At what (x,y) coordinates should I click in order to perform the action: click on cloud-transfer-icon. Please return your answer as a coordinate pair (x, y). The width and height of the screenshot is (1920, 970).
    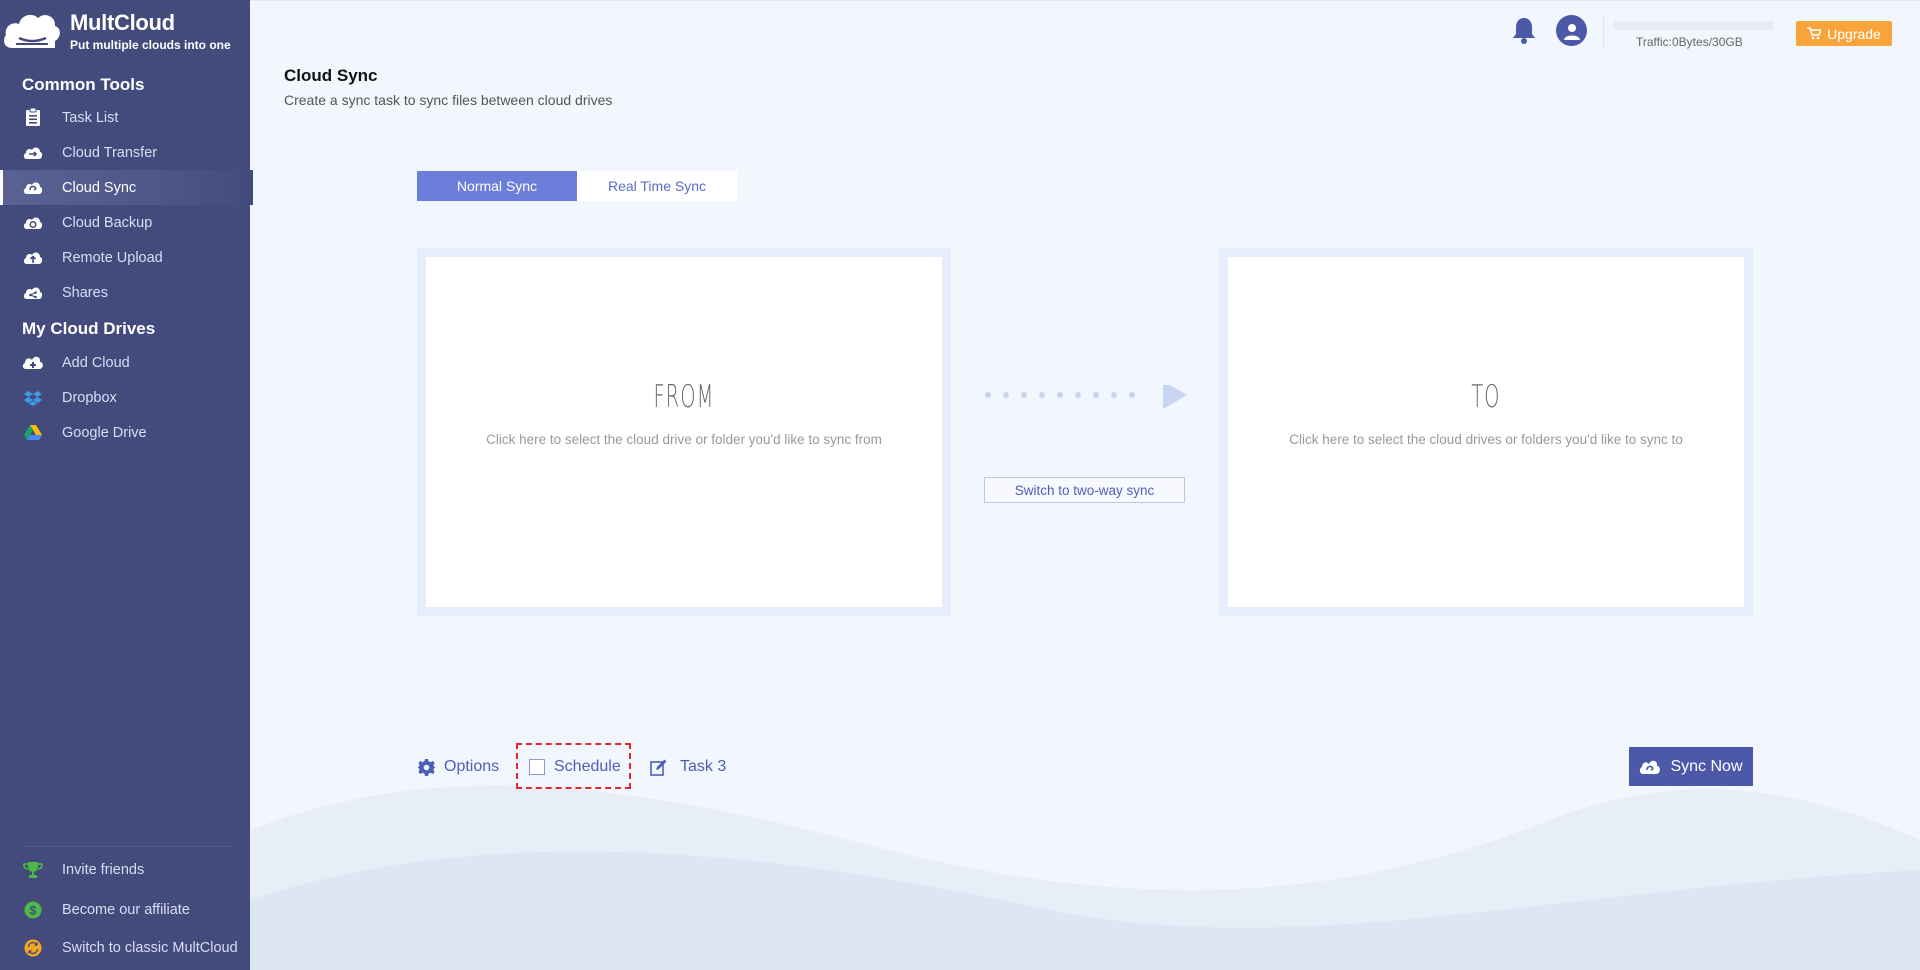
    Looking at the image, I should click on (33, 153).